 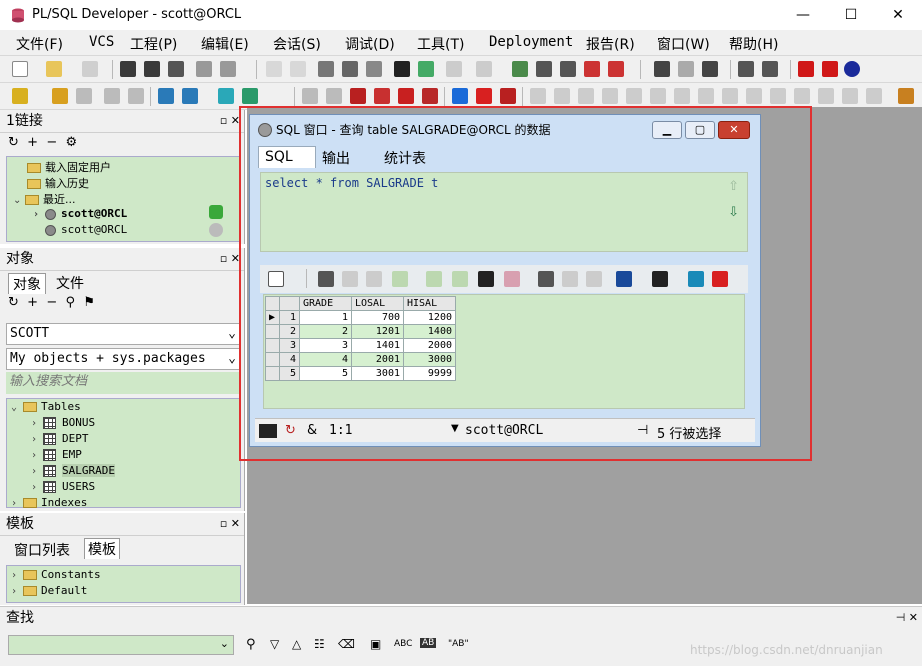 I want to click on tool-a-icon, so click(x=538, y=96).